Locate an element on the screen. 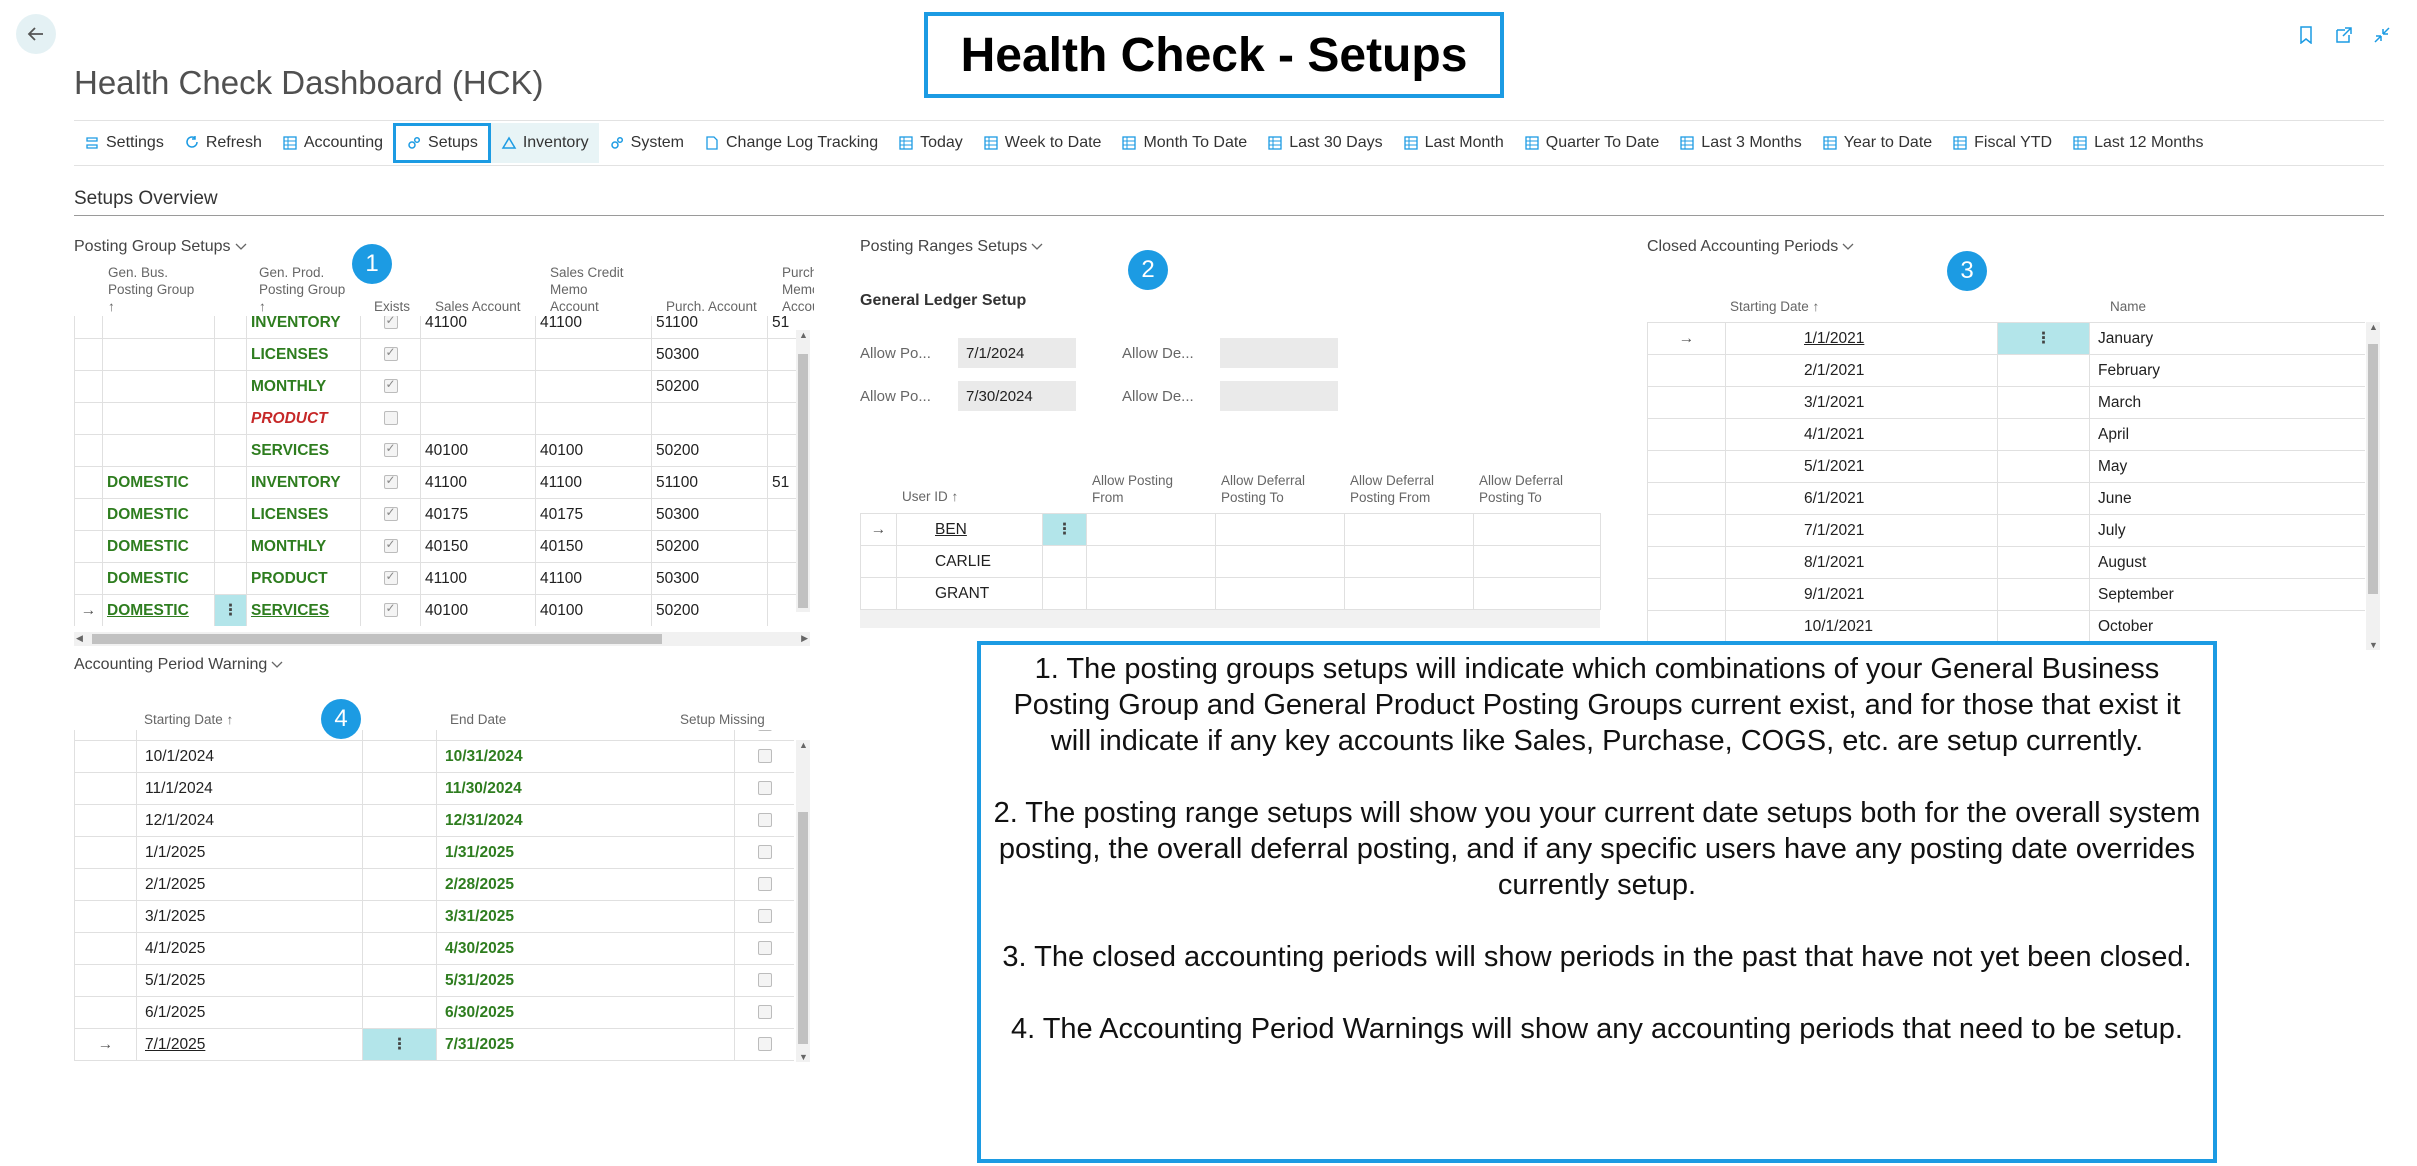 The image size is (2417, 1166). col-warning-end: End Date is located at coordinates (478, 719).